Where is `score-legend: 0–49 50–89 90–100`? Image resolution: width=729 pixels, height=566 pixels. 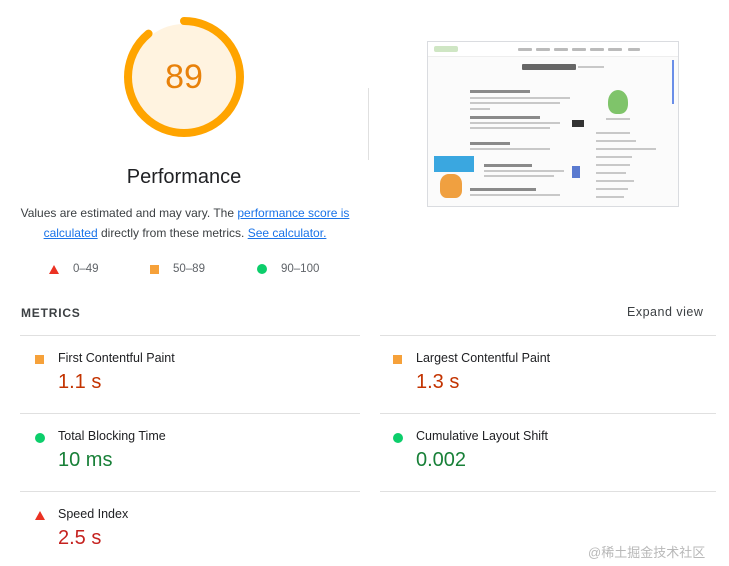 score-legend: 0–49 50–89 90–100 is located at coordinates (185, 269).